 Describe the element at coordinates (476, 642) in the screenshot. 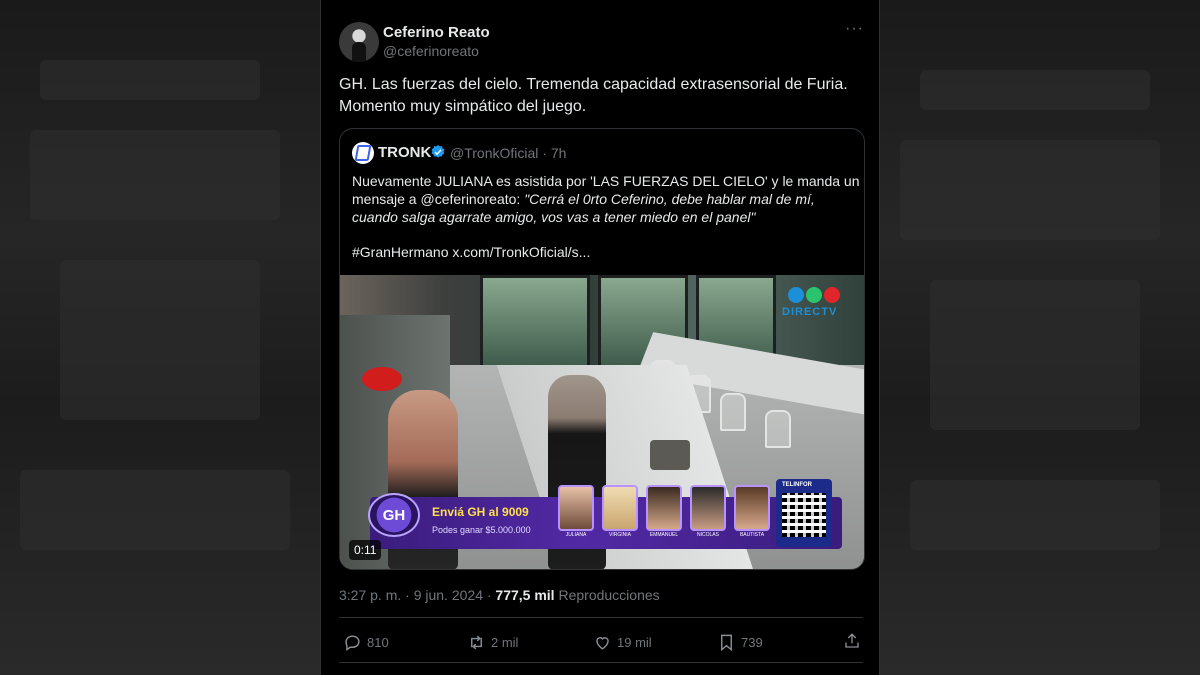

I see `repost-icon` at that location.